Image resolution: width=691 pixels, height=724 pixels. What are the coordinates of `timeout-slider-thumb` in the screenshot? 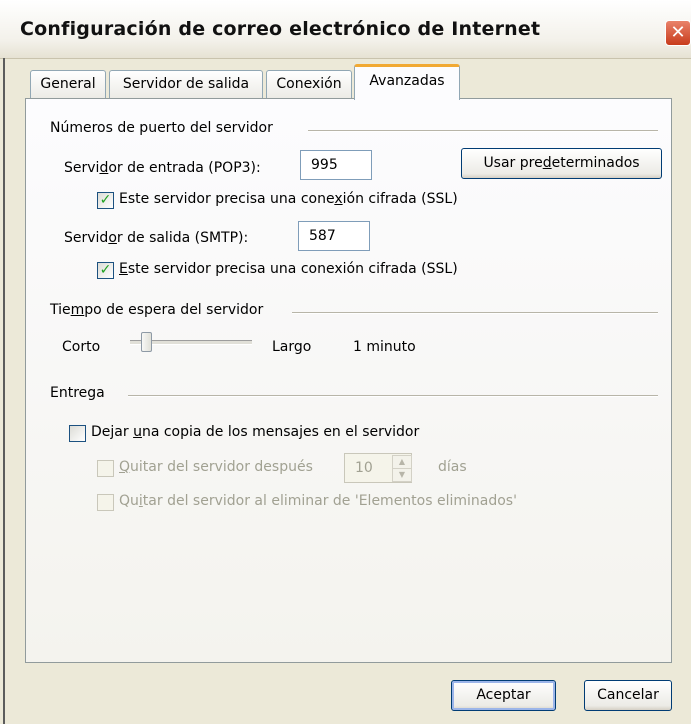 It's located at (147, 342).